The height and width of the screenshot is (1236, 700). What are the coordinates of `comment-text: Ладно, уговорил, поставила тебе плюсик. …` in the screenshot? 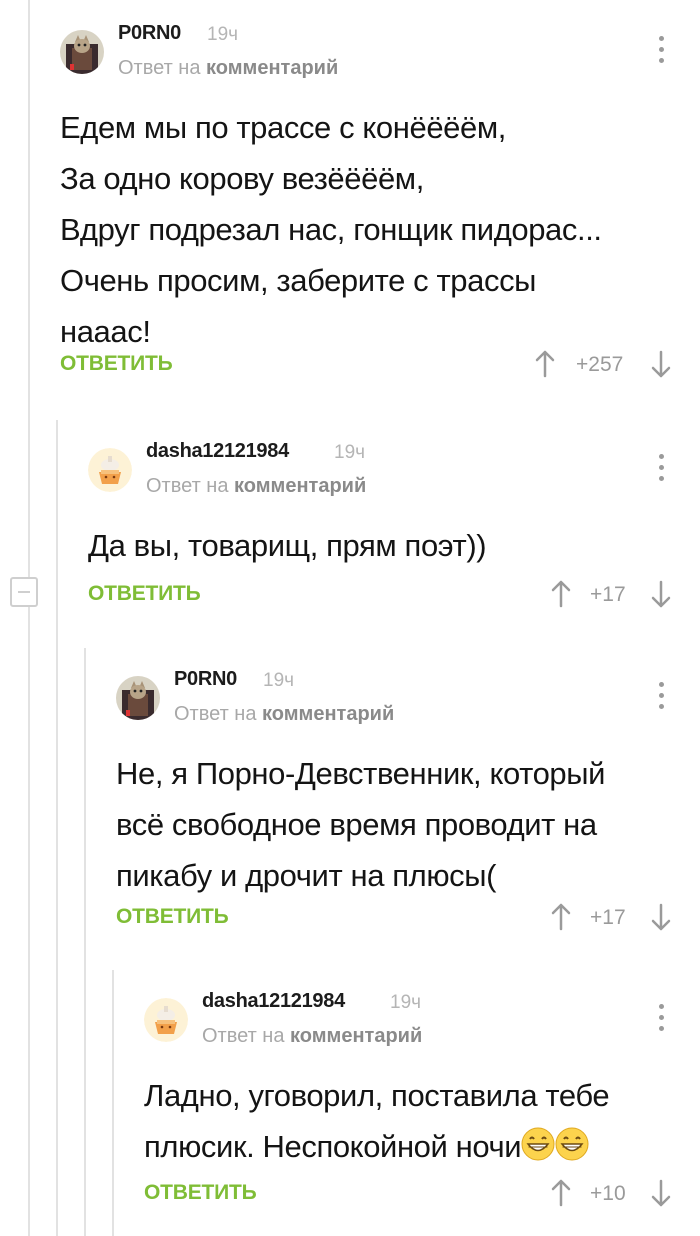 It's located at (377, 1121).